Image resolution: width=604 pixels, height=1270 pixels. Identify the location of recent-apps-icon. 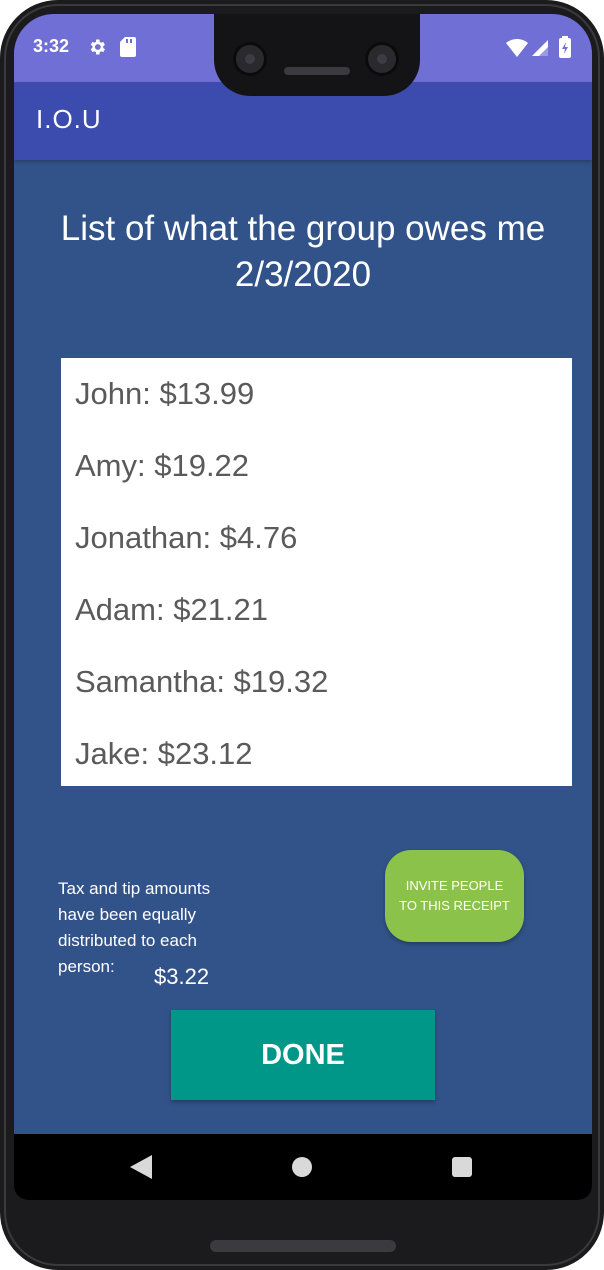
(462, 1167).